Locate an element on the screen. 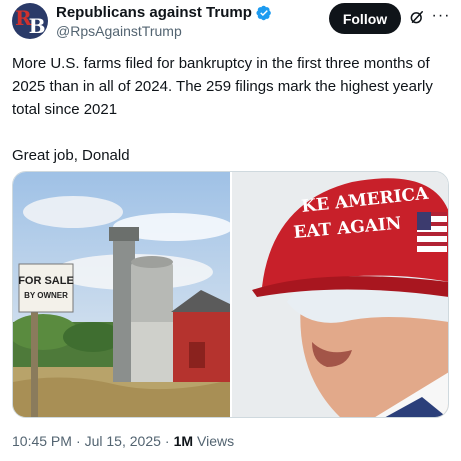  sign-line-1: FOR SALE is located at coordinates (46, 281).